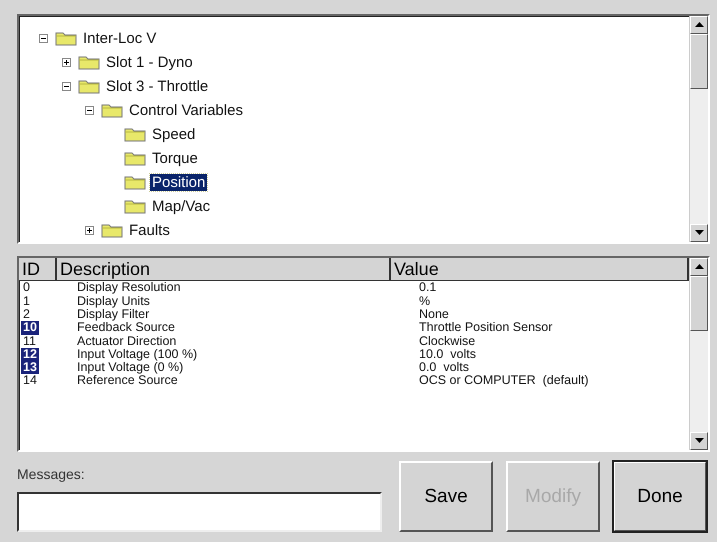  What do you see at coordinates (29, 341) in the screenshot?
I see `id-cell-text: 11` at bounding box center [29, 341].